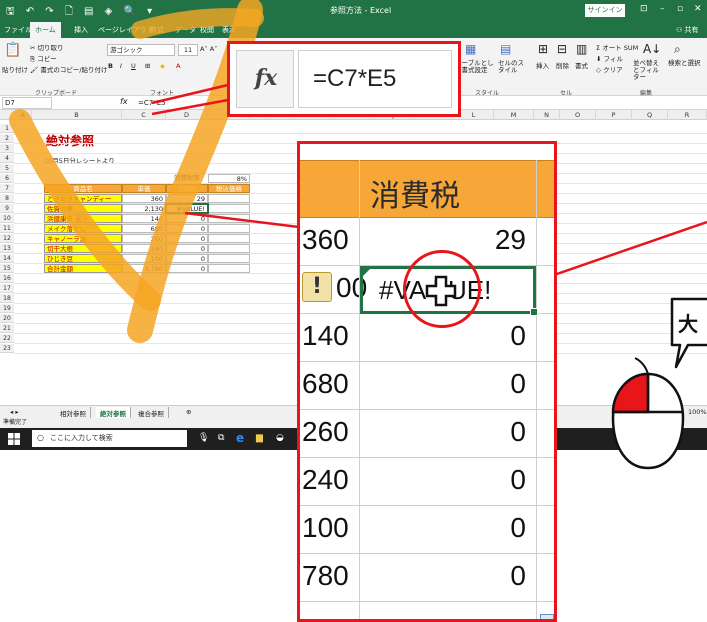 The image size is (707, 622). What do you see at coordinates (221, 438) in the screenshot?
I see `task-view-icon: ⧉` at bounding box center [221, 438].